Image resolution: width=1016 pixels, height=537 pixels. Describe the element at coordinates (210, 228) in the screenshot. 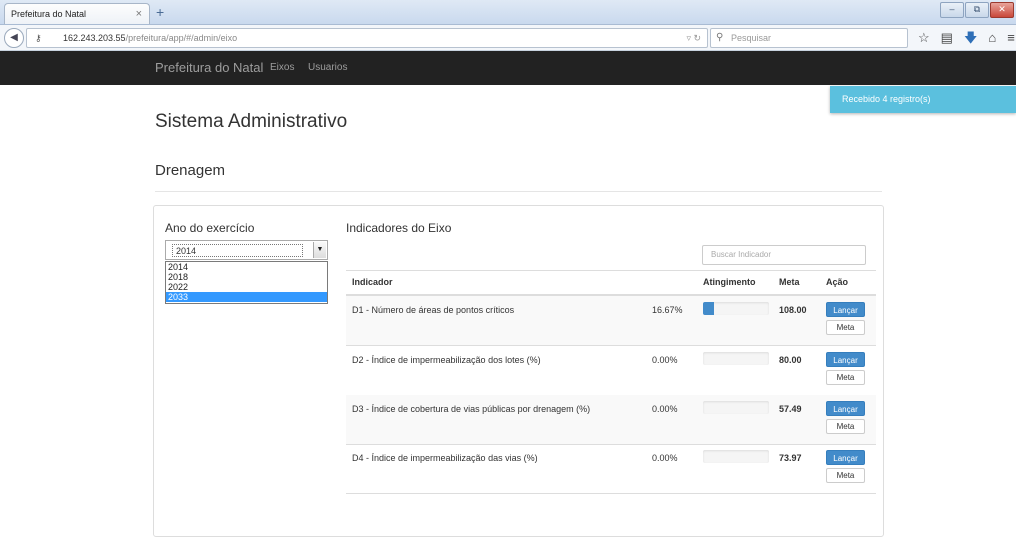

I see `year-label: Ano do exercício` at that location.